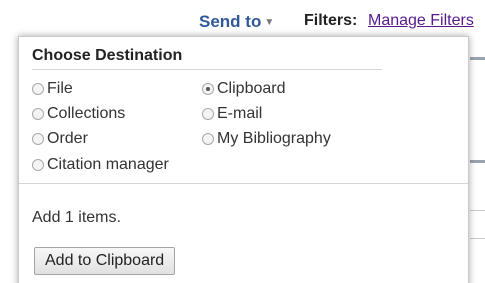 This screenshot has height=283, width=485. What do you see at coordinates (108, 164) in the screenshot?
I see `option-label: Citation manager` at bounding box center [108, 164].